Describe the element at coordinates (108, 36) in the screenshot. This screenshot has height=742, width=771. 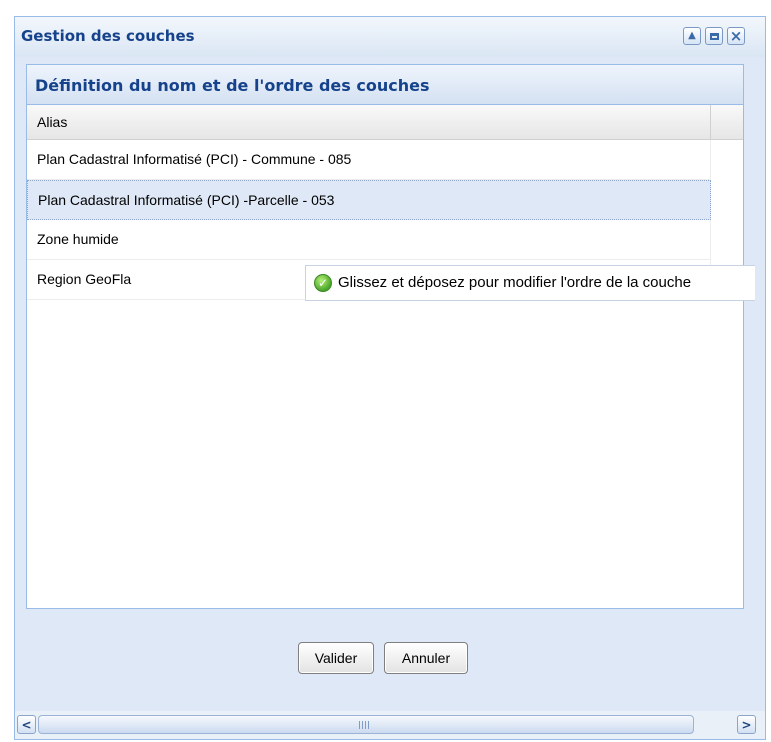
I see `window-title: Gestion des couches` at that location.